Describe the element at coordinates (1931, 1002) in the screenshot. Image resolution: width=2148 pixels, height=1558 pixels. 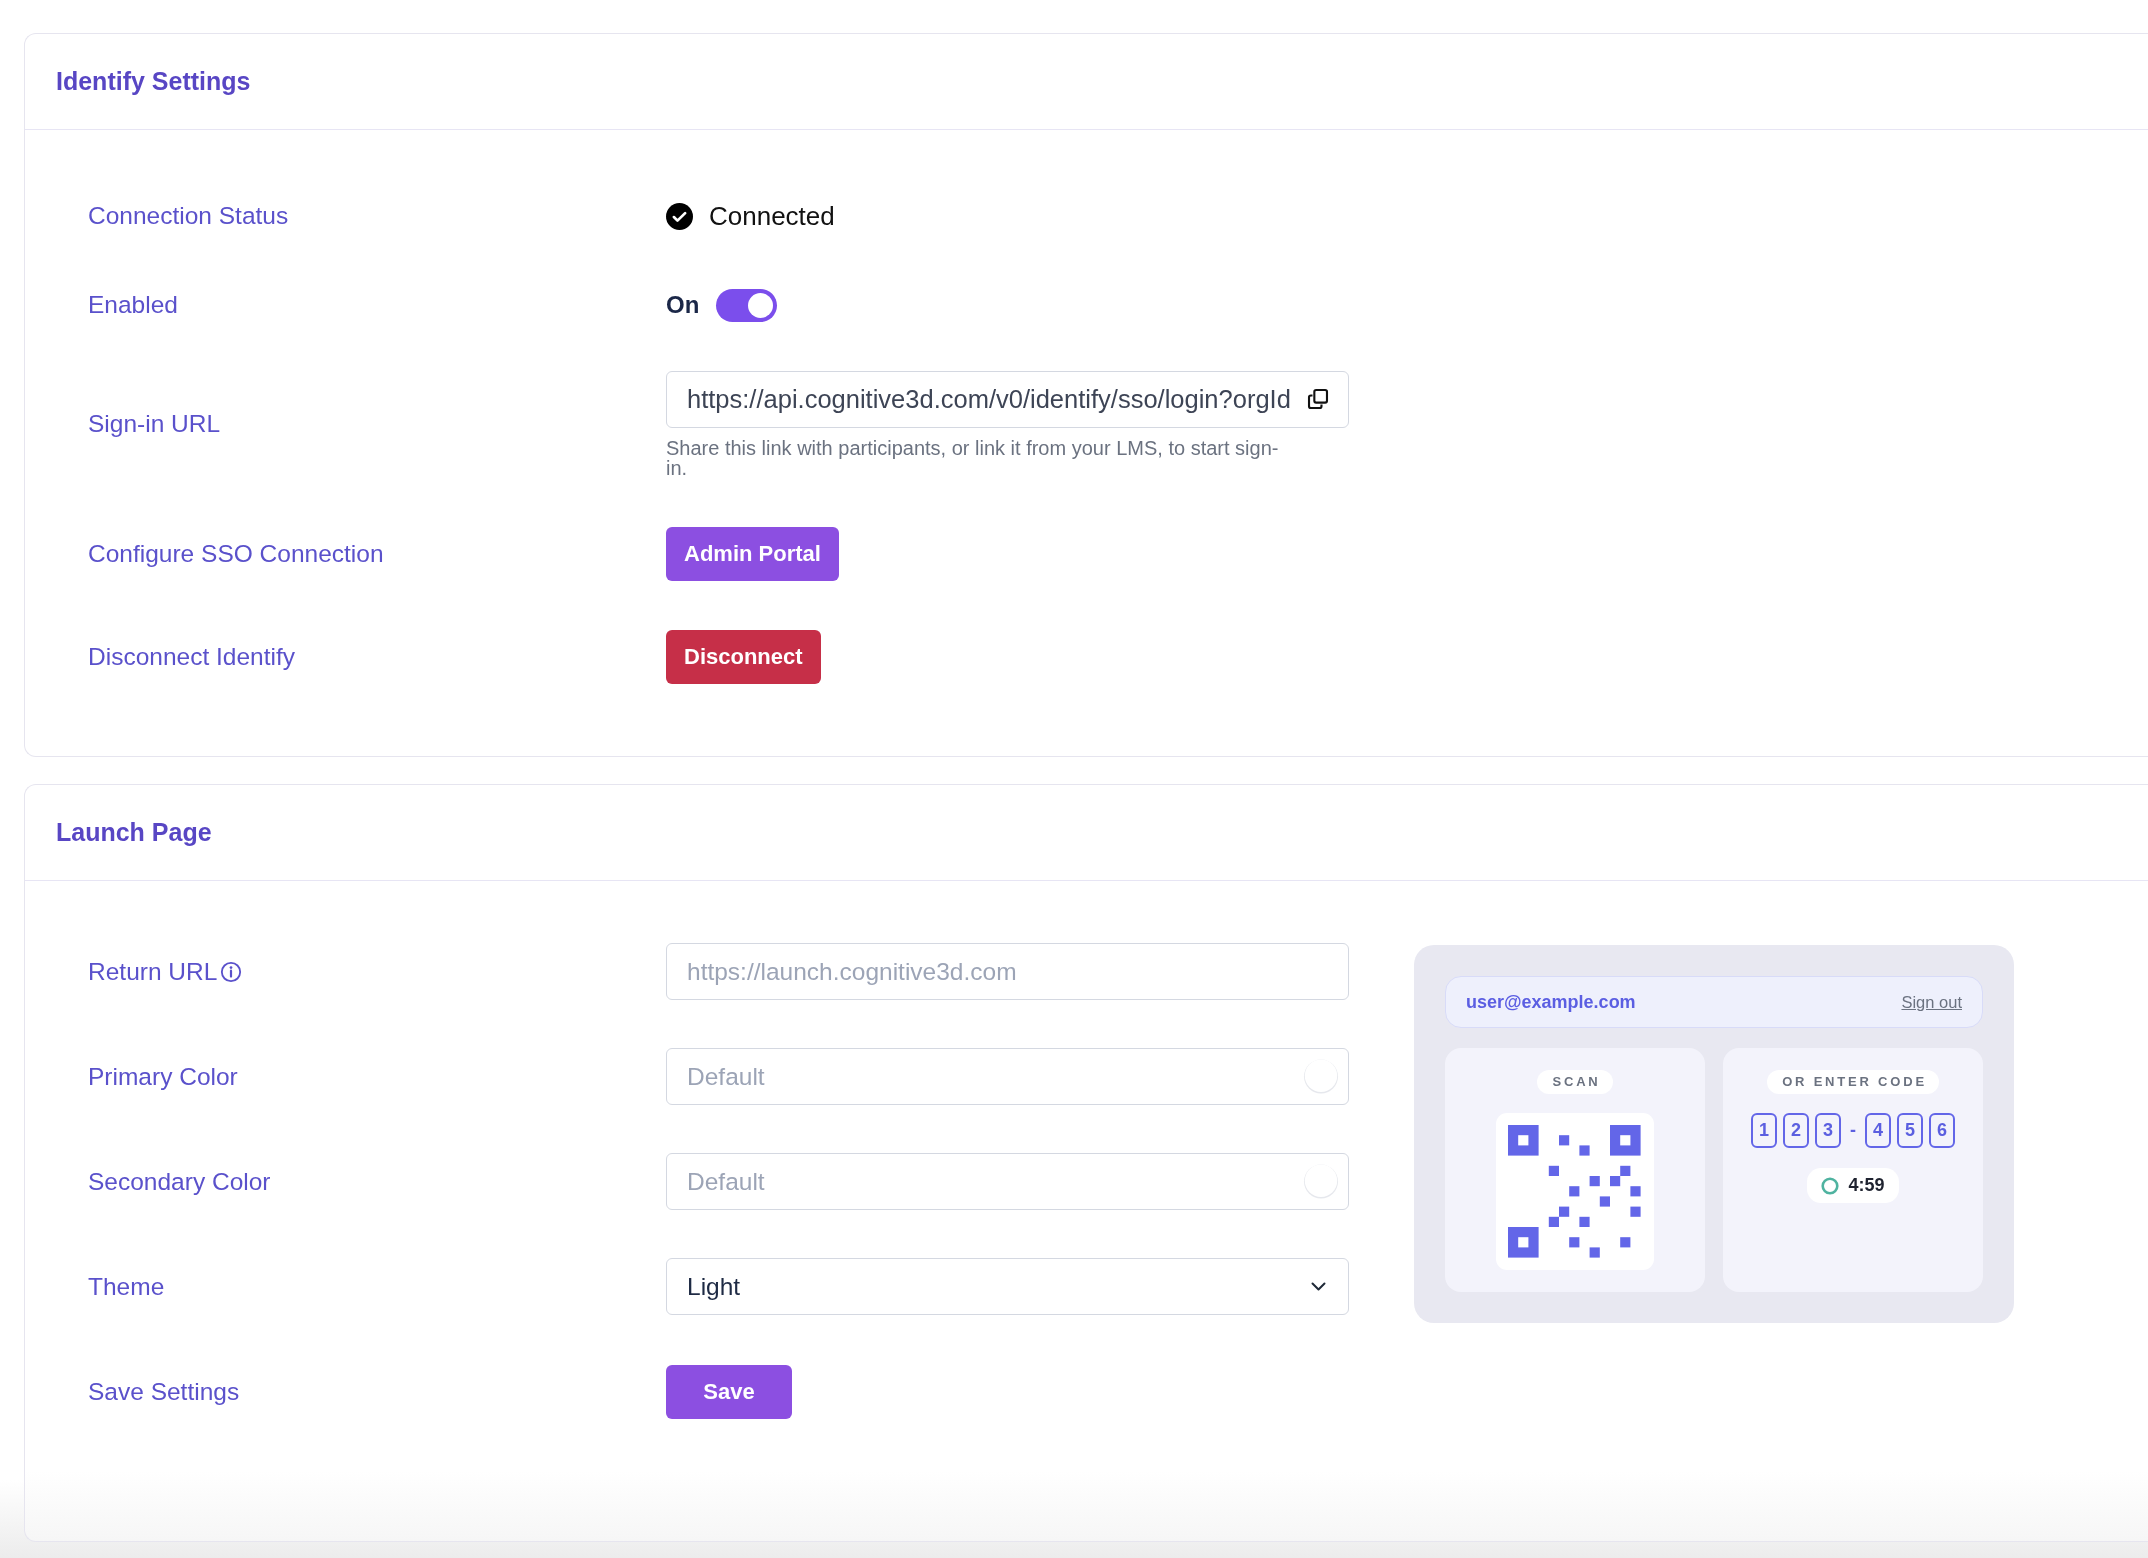
I see `sign-out-link: Sign out` at that location.